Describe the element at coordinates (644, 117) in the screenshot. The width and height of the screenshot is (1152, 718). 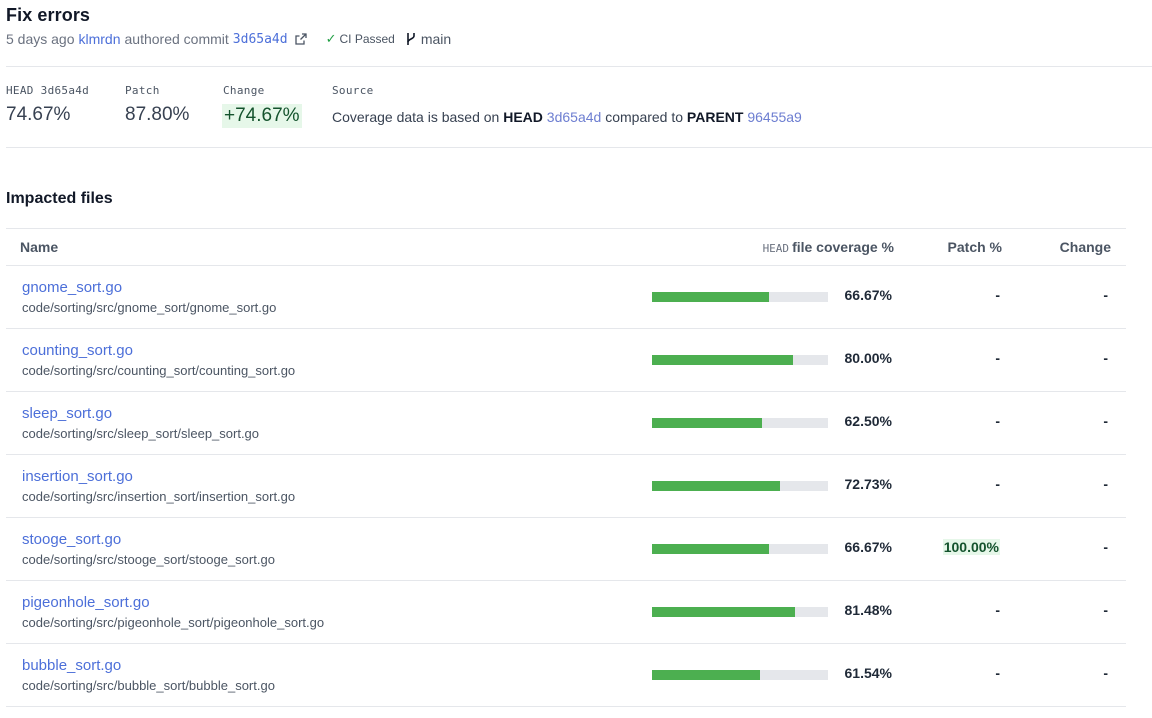
I see `source-middle: compared to` at that location.